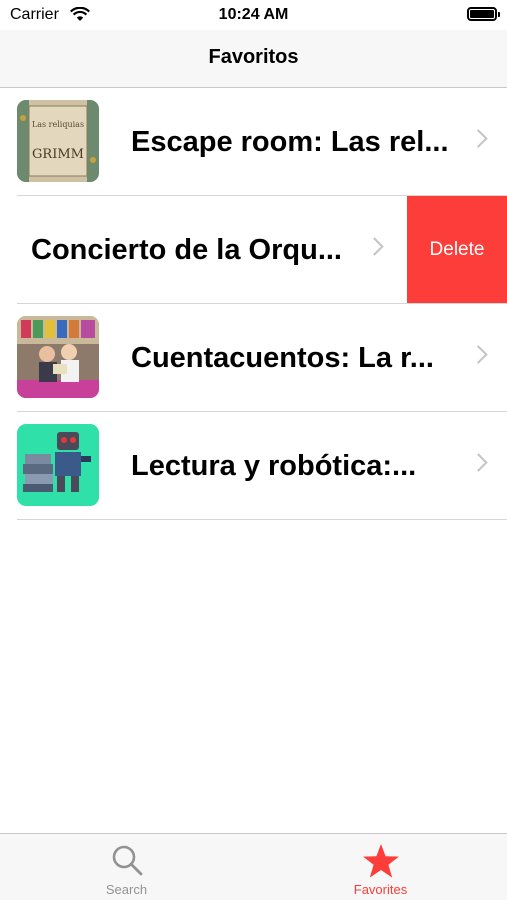 This screenshot has height=900, width=507. I want to click on tab-search: Search, so click(126, 867).